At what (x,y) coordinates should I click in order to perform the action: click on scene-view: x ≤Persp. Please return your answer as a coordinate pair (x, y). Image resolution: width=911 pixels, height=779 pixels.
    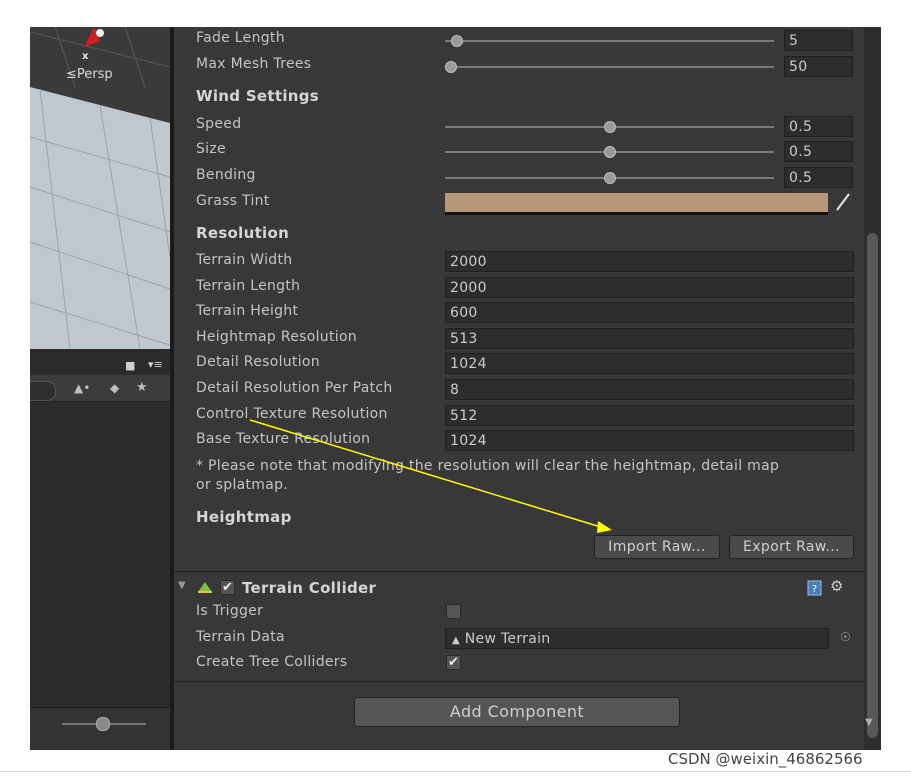
    Looking at the image, I should click on (100, 188).